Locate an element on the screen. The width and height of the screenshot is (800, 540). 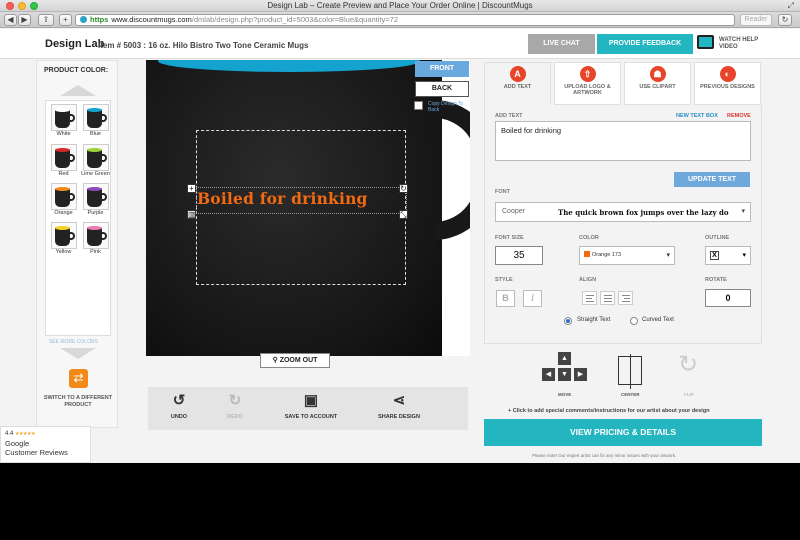
color-swatch-blue: Blue is located at coordinates (95, 120).